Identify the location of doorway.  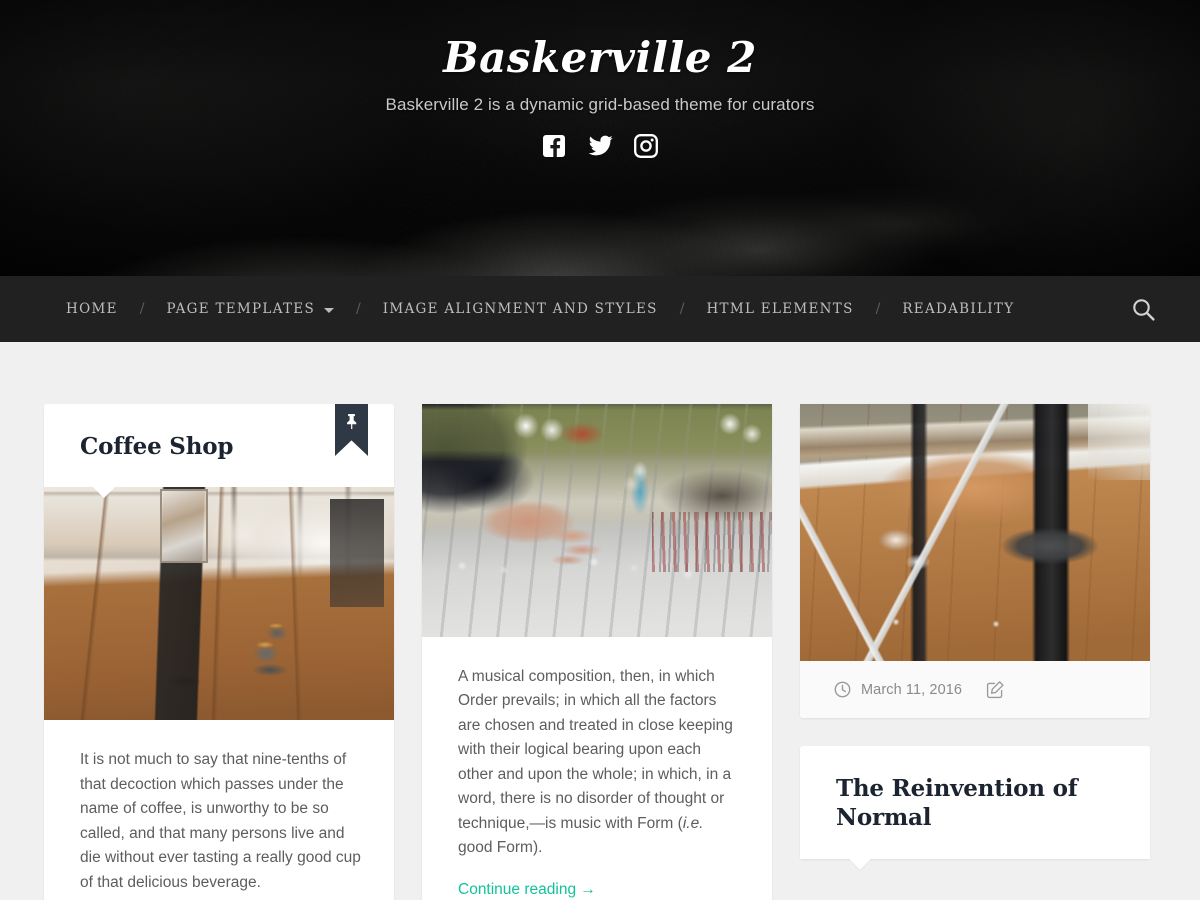
(357, 553).